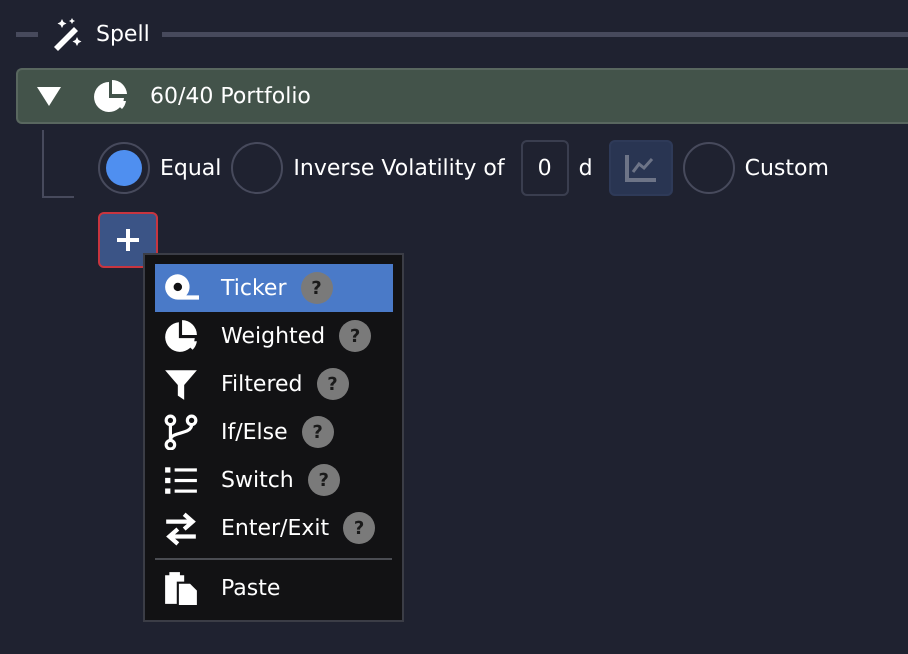 The width and height of the screenshot is (908, 654). Describe the element at coordinates (123, 34) in the screenshot. I see `section-title: Spell` at that location.